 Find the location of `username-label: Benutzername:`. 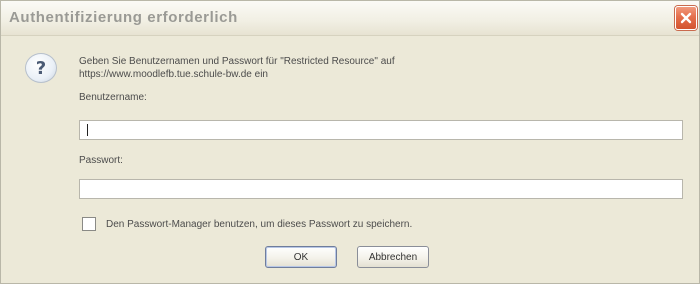

username-label: Benutzername: is located at coordinates (113, 97).